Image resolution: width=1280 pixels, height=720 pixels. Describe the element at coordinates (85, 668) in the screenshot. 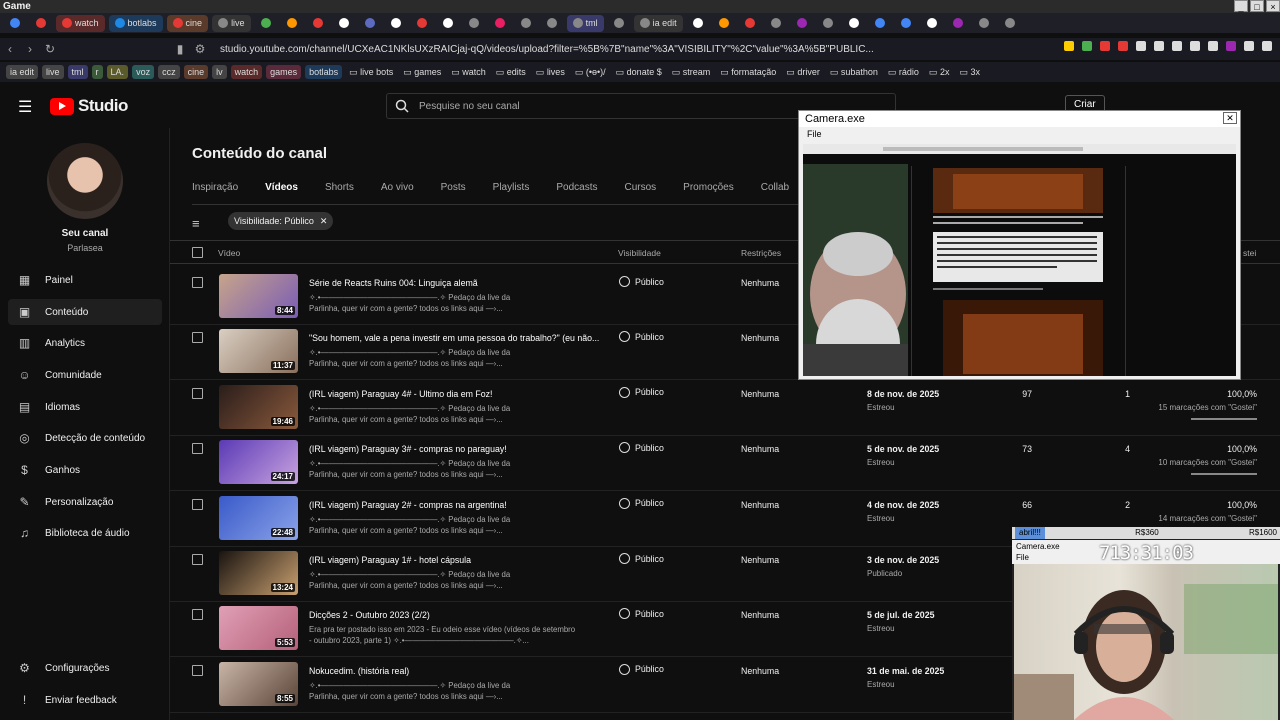

I see `sidebar-item-settings: ⚙ Configurações` at that location.